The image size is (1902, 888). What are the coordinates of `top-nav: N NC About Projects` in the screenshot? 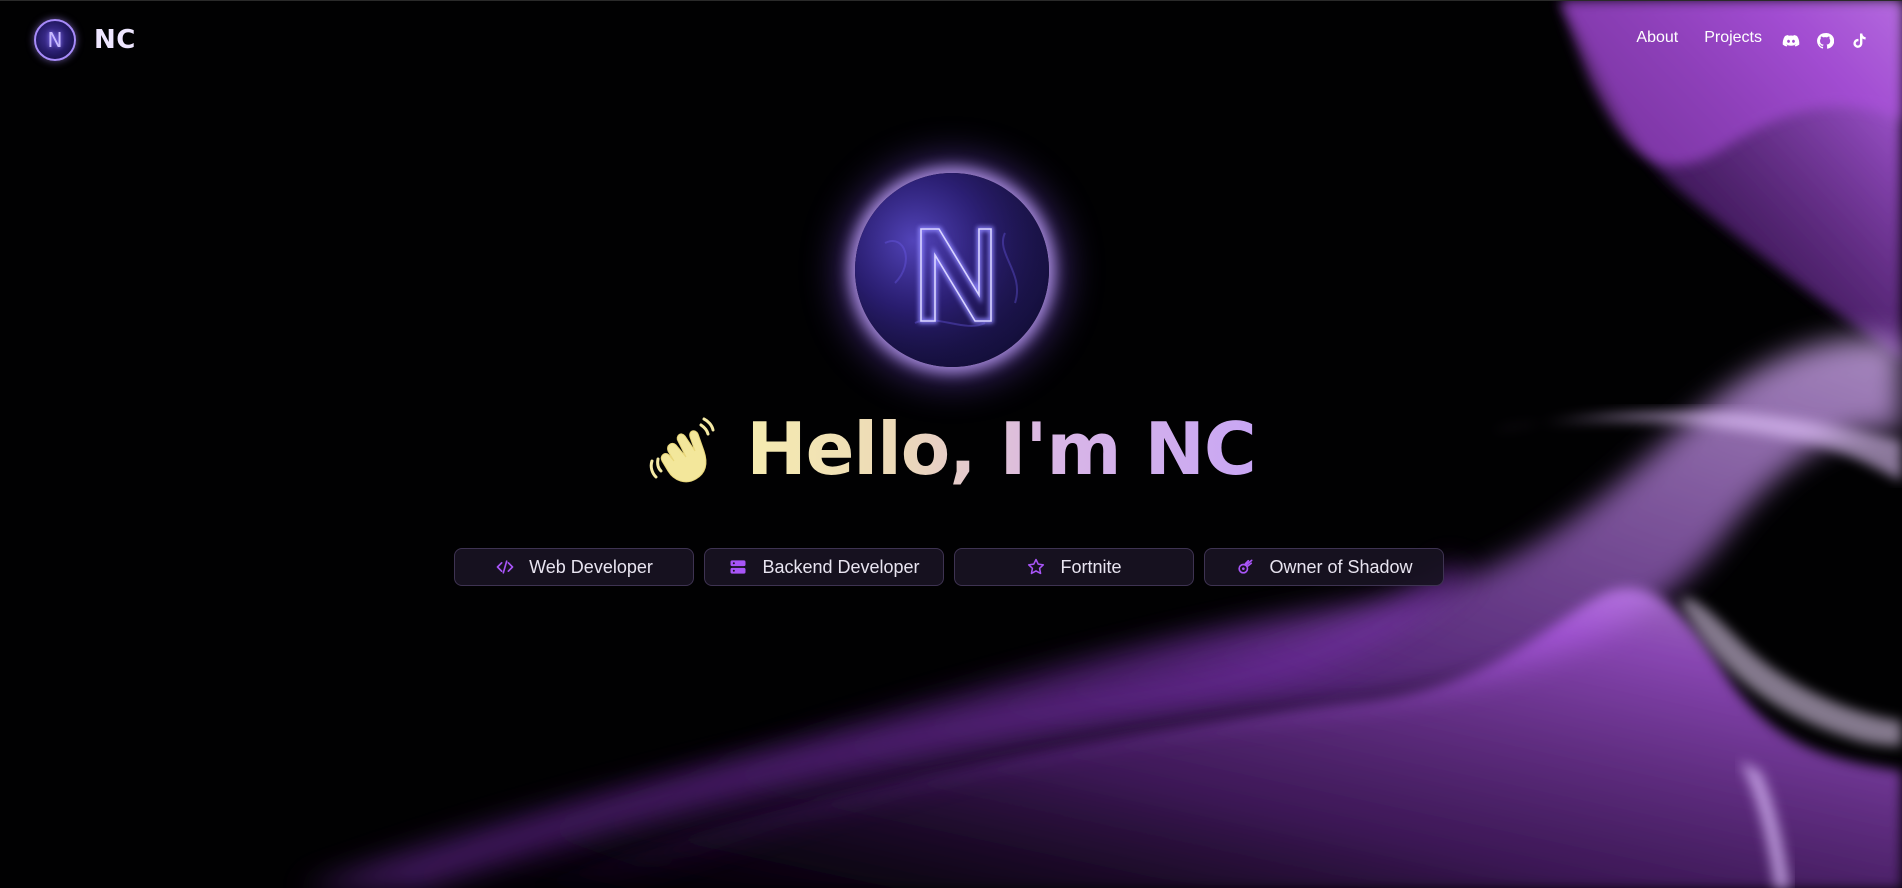 It's located at (951, 41).